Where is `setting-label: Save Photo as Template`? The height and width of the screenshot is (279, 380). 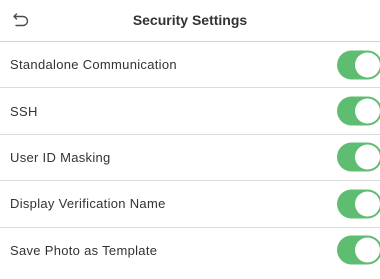 setting-label: Save Photo as Template is located at coordinates (84, 250).